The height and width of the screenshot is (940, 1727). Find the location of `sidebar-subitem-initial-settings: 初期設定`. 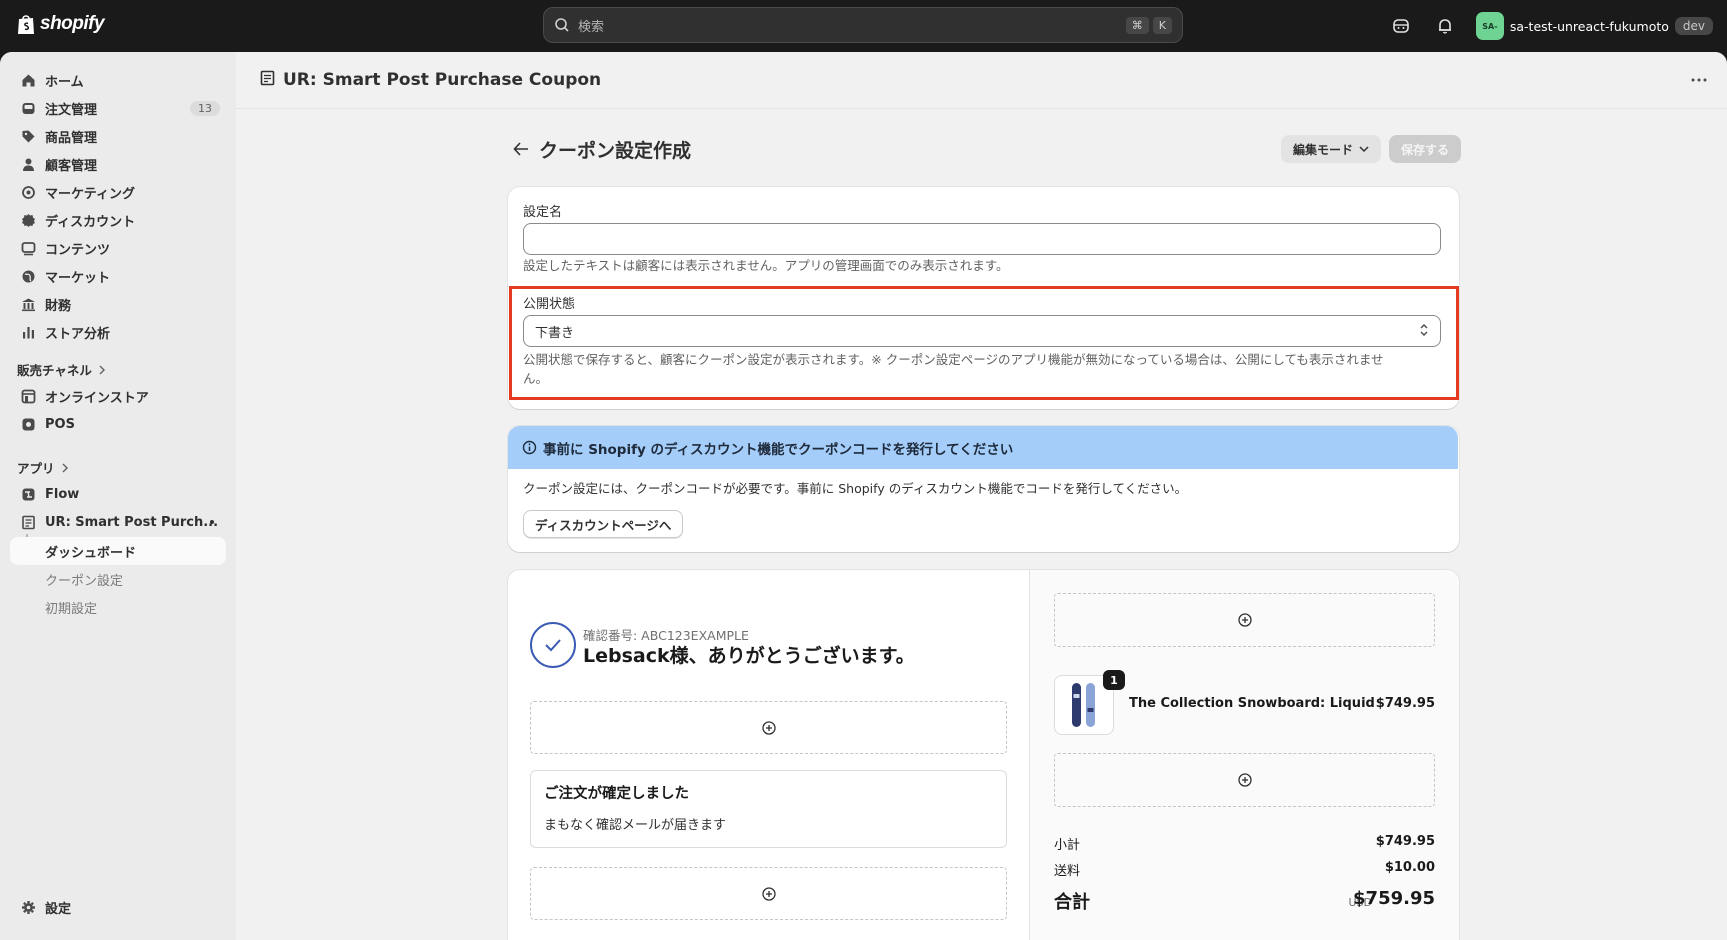

sidebar-subitem-initial-settings: 初期設定 is located at coordinates (118, 607).